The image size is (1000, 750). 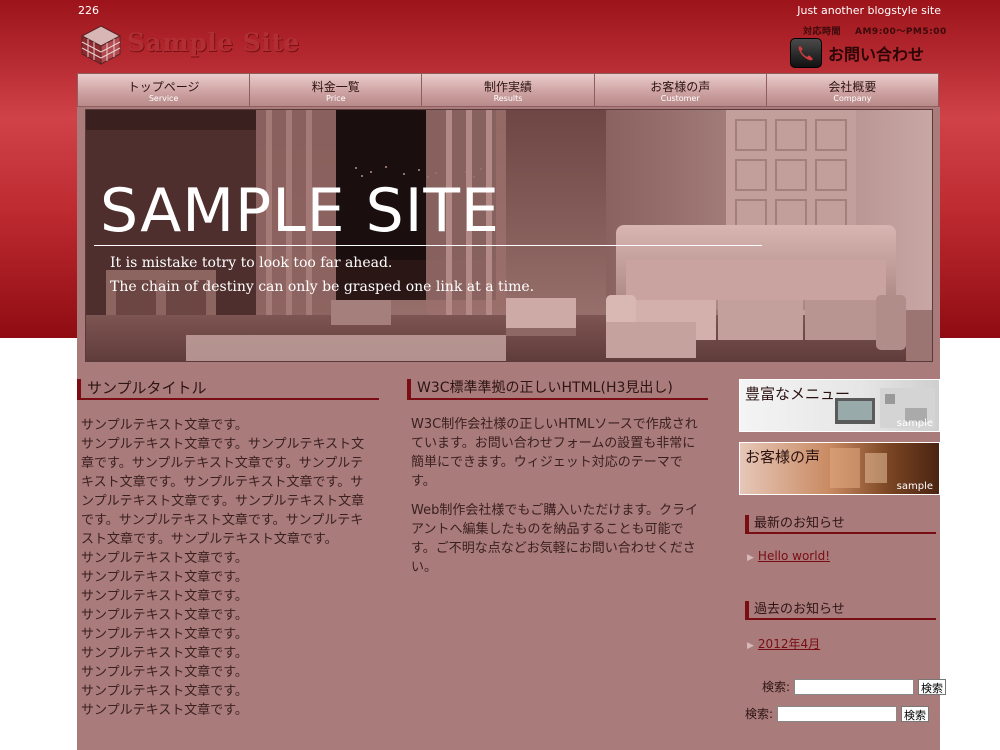 What do you see at coordinates (789, 644) in the screenshot?
I see `archive-link-label: 2012年4月` at bounding box center [789, 644].